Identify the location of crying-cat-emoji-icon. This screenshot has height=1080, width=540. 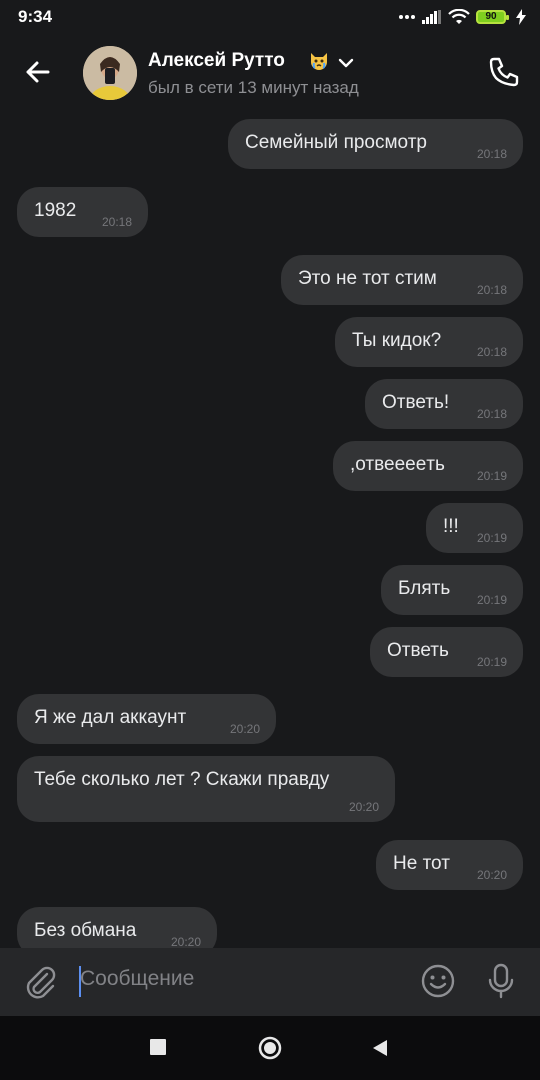
(319, 61).